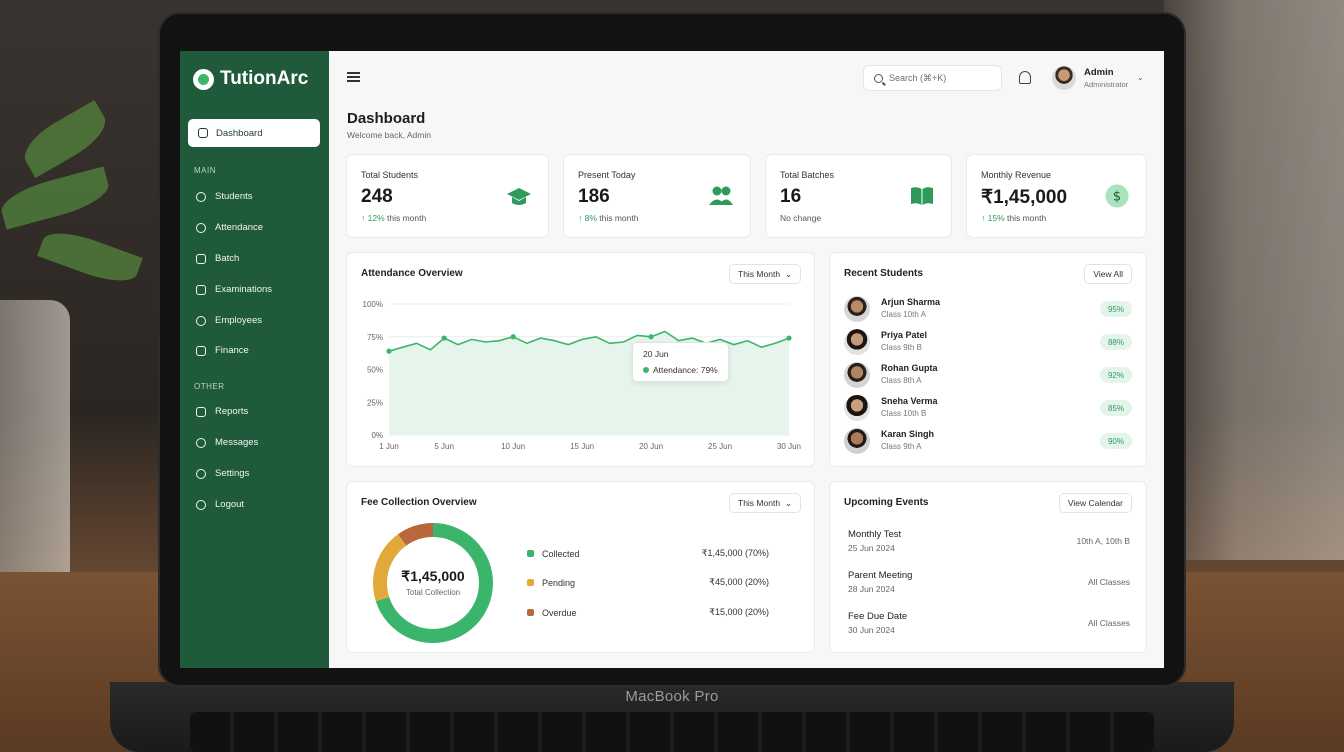 The image size is (1344, 752). What do you see at coordinates (209, 386) in the screenshot?
I see `sidebar-section-other: OTHER` at bounding box center [209, 386].